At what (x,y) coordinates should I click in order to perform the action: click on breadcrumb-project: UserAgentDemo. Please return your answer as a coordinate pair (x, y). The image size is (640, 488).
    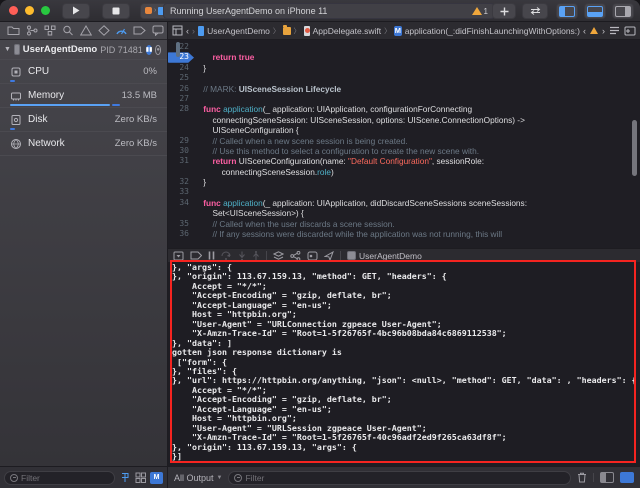
    Looking at the image, I should click on (238, 31).